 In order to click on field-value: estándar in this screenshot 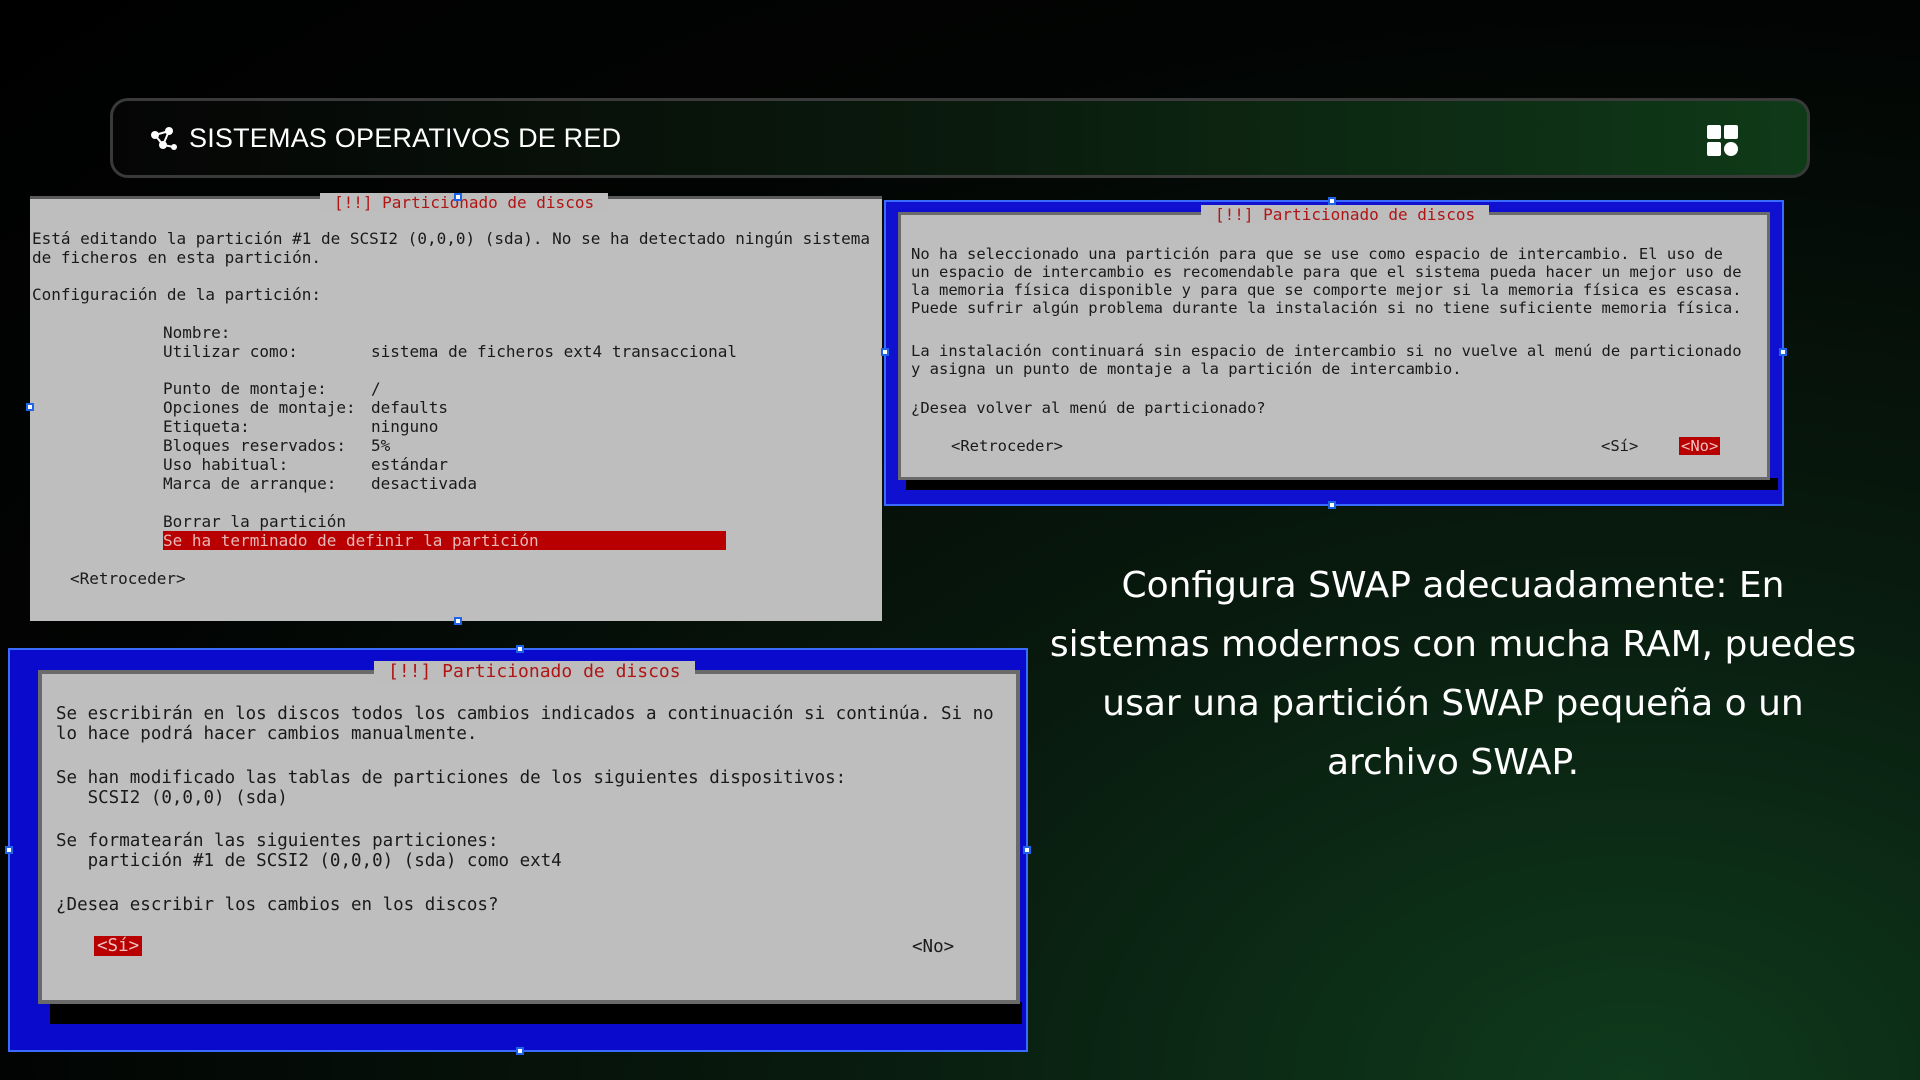, I will do `click(410, 464)`.